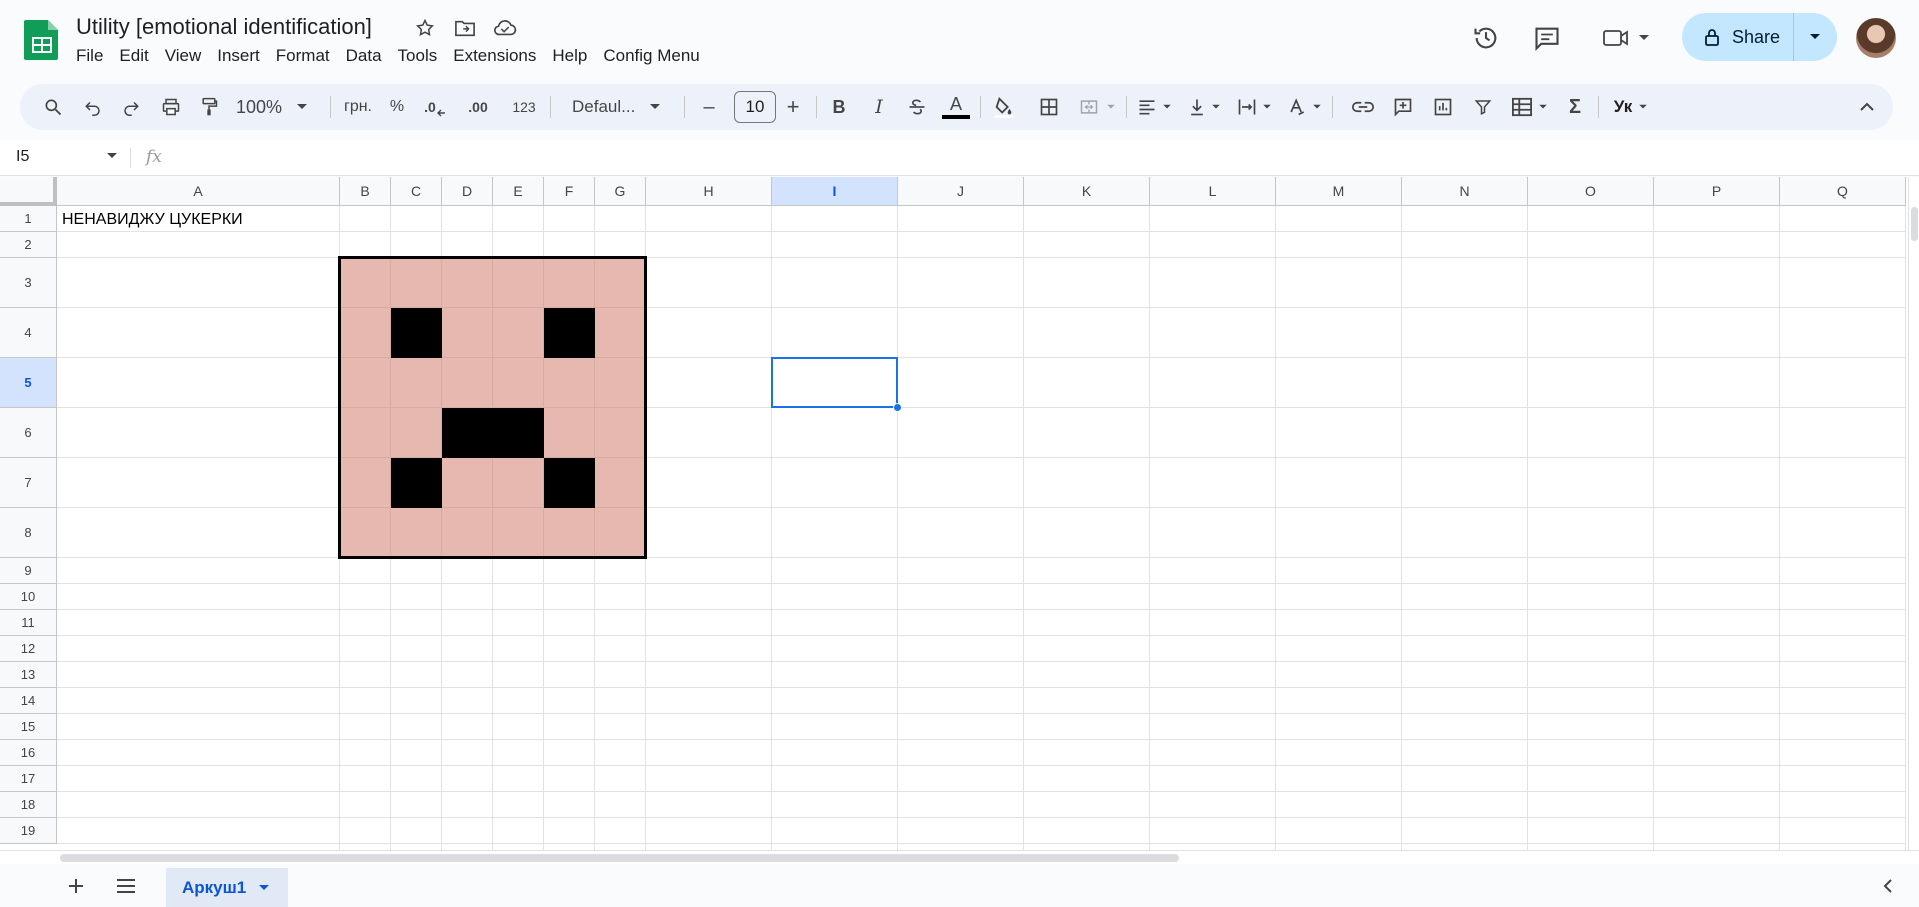 This screenshot has height=907, width=1919. Describe the element at coordinates (524, 107) in the screenshot. I see `more-formats-button: 123` at that location.